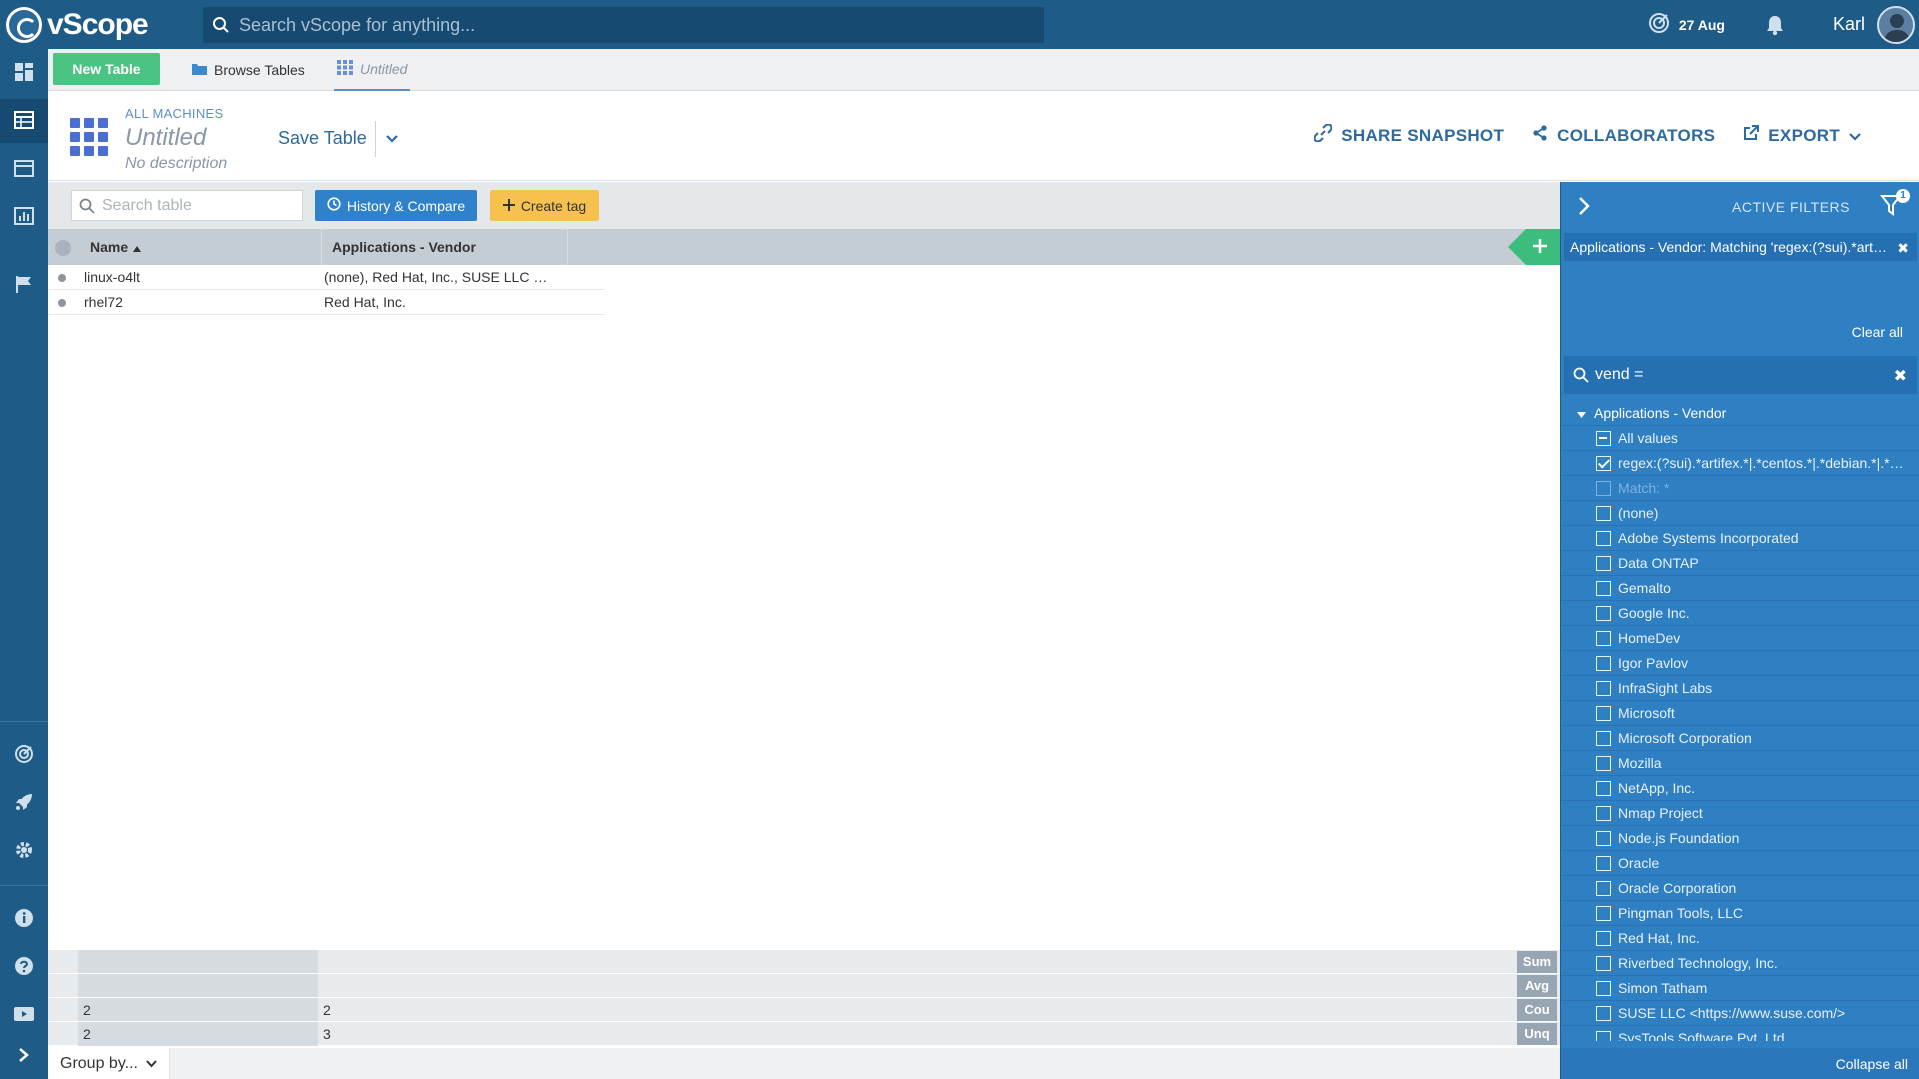  What do you see at coordinates (1740, 438) in the screenshot?
I see `filter-value-item: All values` at bounding box center [1740, 438].